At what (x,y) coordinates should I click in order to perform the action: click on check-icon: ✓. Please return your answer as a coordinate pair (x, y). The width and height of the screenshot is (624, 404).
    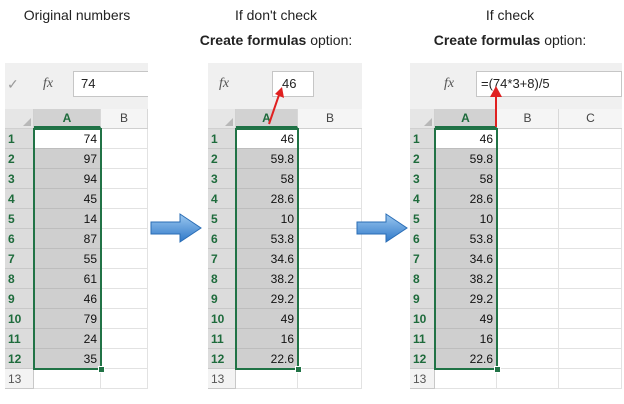
    Looking at the image, I should click on (13, 84).